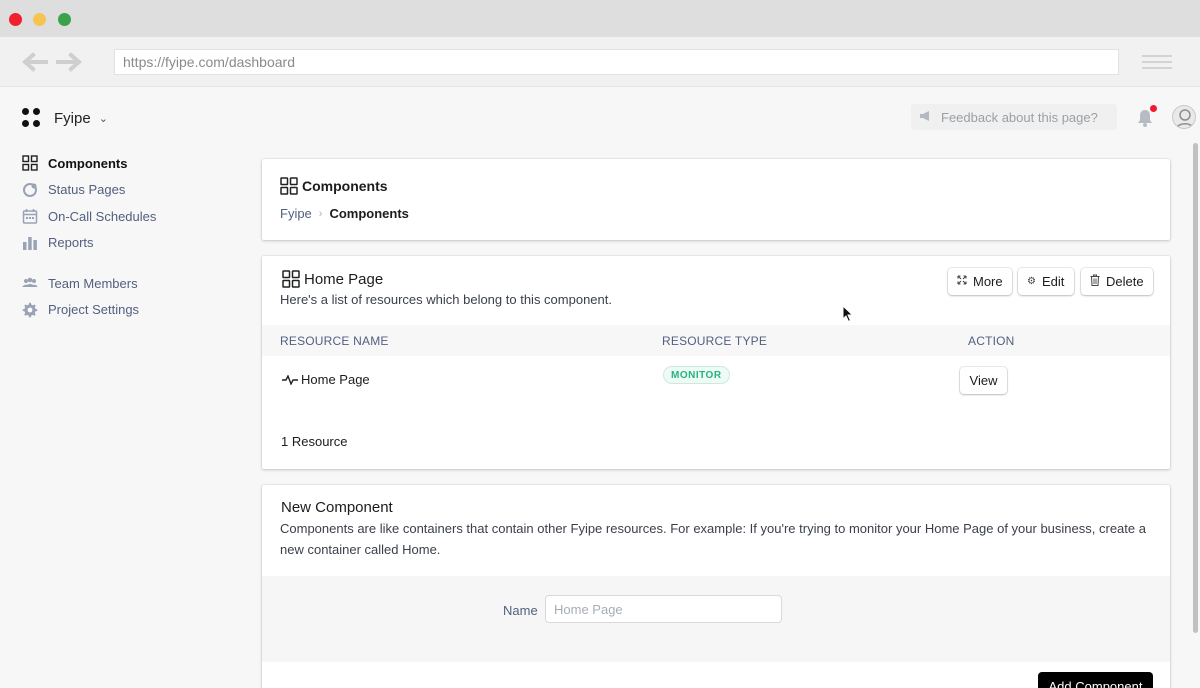  Describe the element at coordinates (962, 281) in the screenshot. I see `expand-icon` at that location.